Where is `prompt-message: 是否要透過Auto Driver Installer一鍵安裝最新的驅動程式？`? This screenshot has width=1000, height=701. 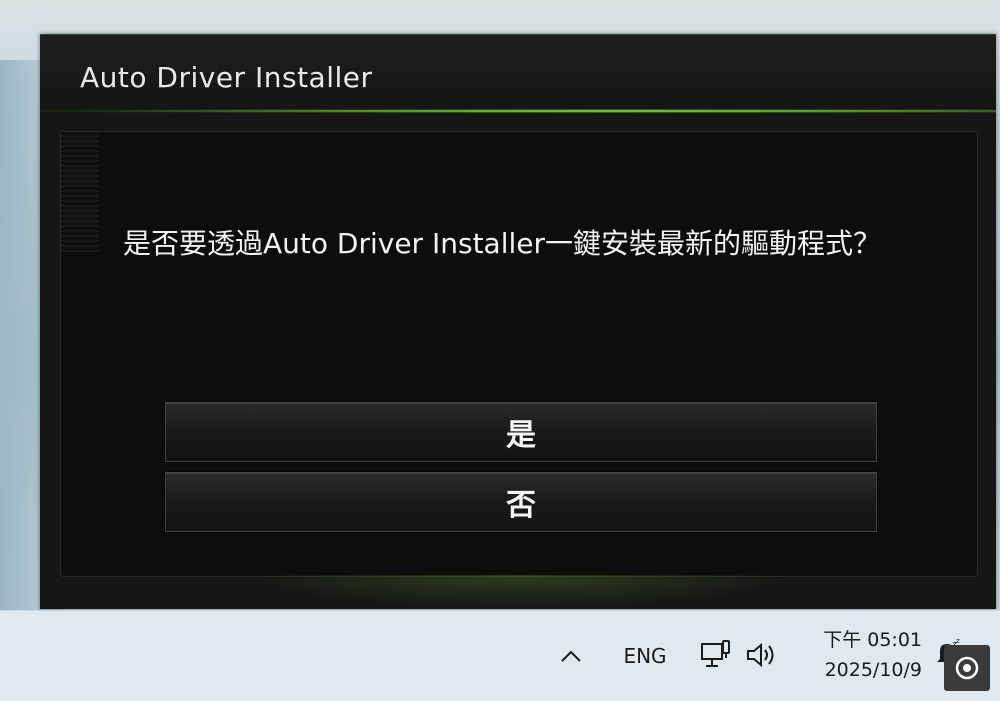
prompt-message: 是否要透過Auto Driver Installer一鍵安裝最新的驅動程式？ is located at coordinates (502, 243).